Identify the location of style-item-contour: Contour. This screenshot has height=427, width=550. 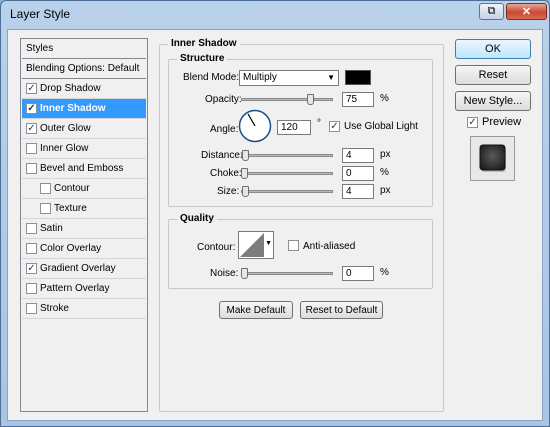
(84, 189).